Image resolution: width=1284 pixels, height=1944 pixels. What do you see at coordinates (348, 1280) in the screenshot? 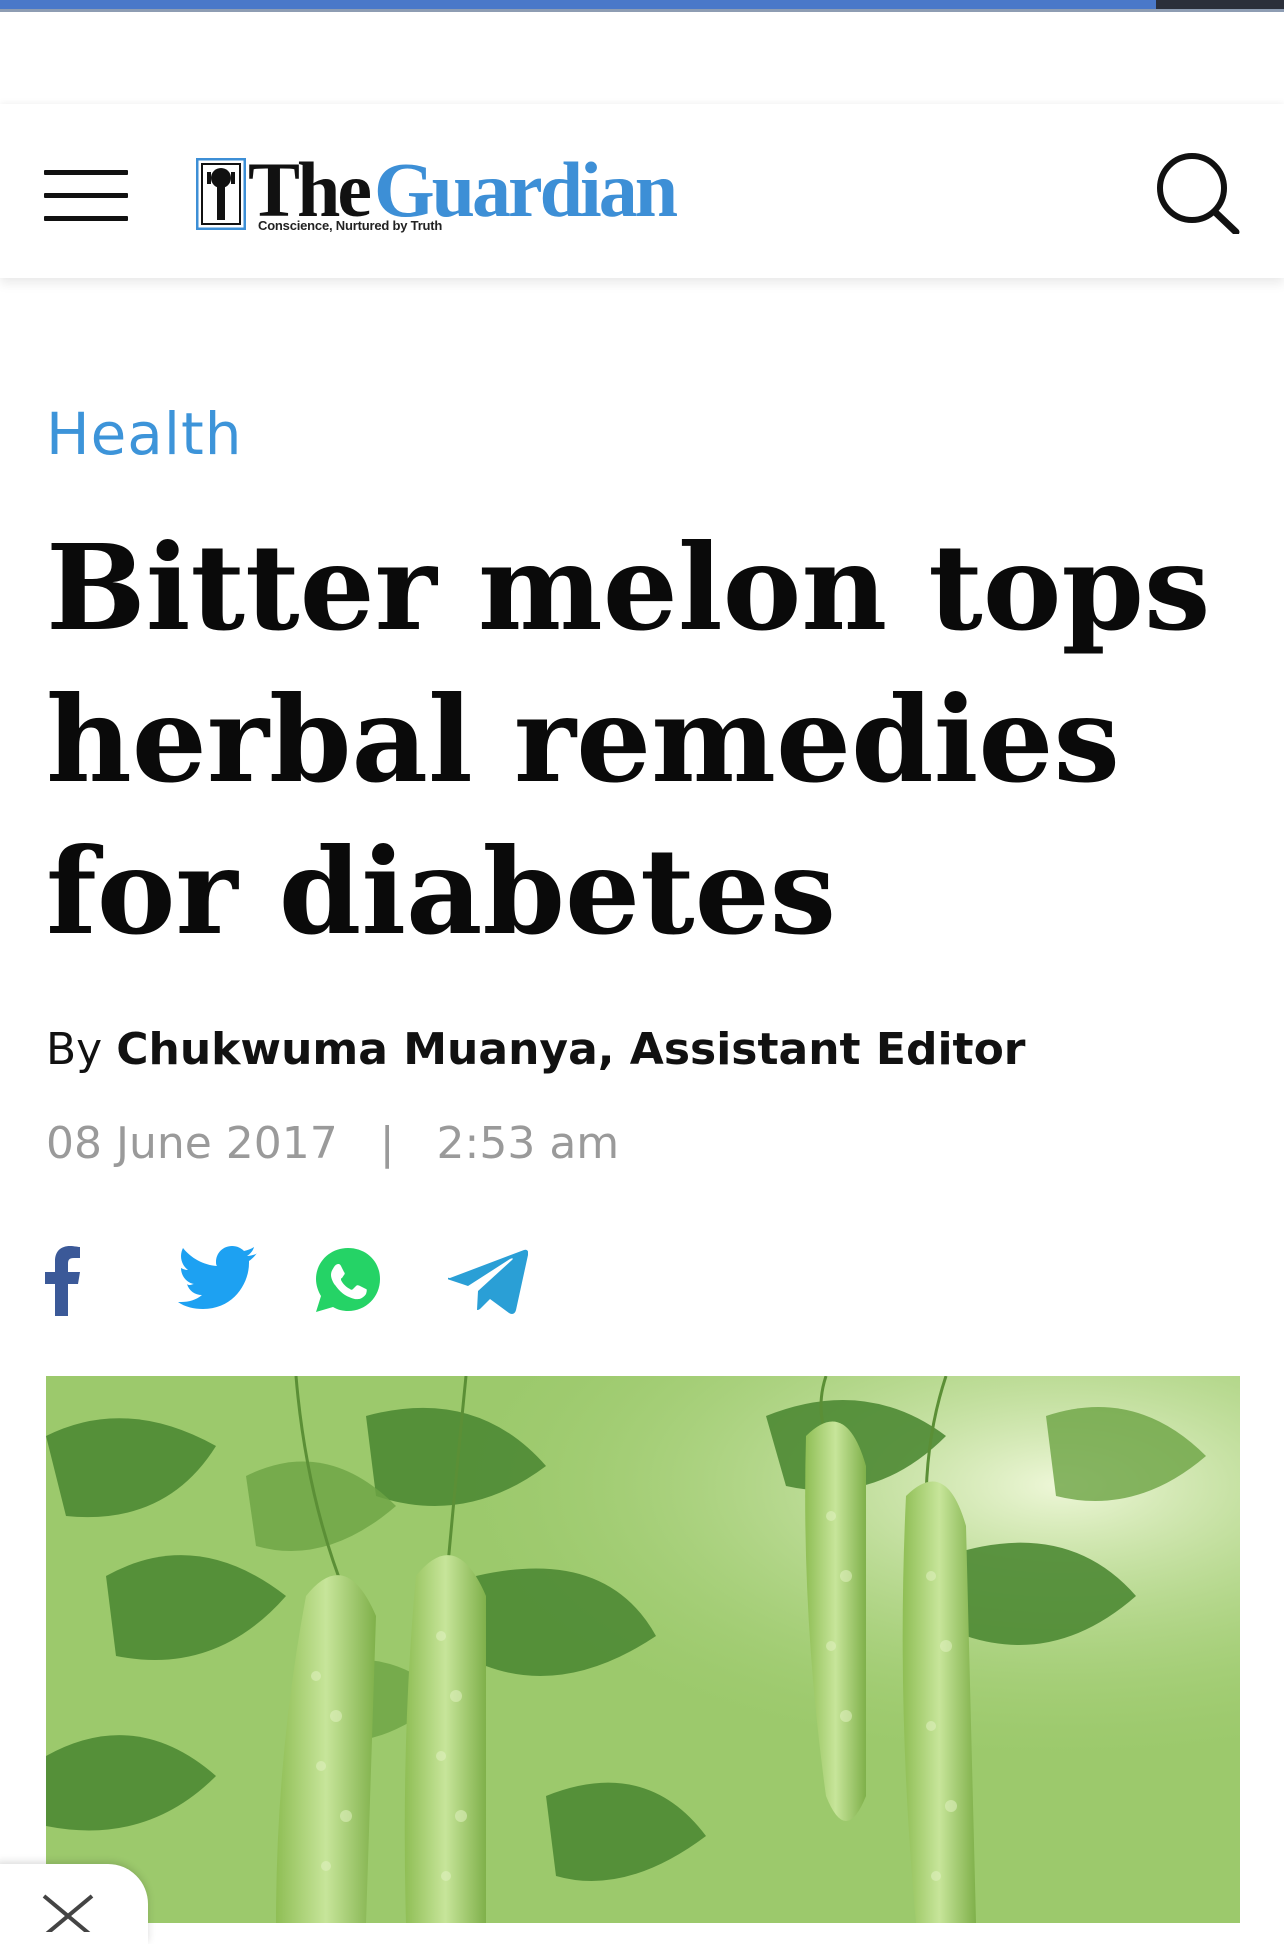
I see `whatsapp-icon` at bounding box center [348, 1280].